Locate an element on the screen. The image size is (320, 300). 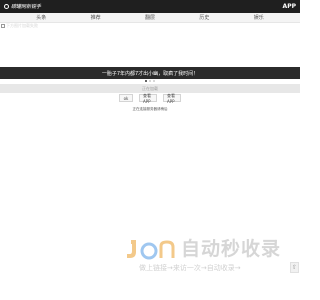
tab-recommend: 推荐 is located at coordinates (96, 17).